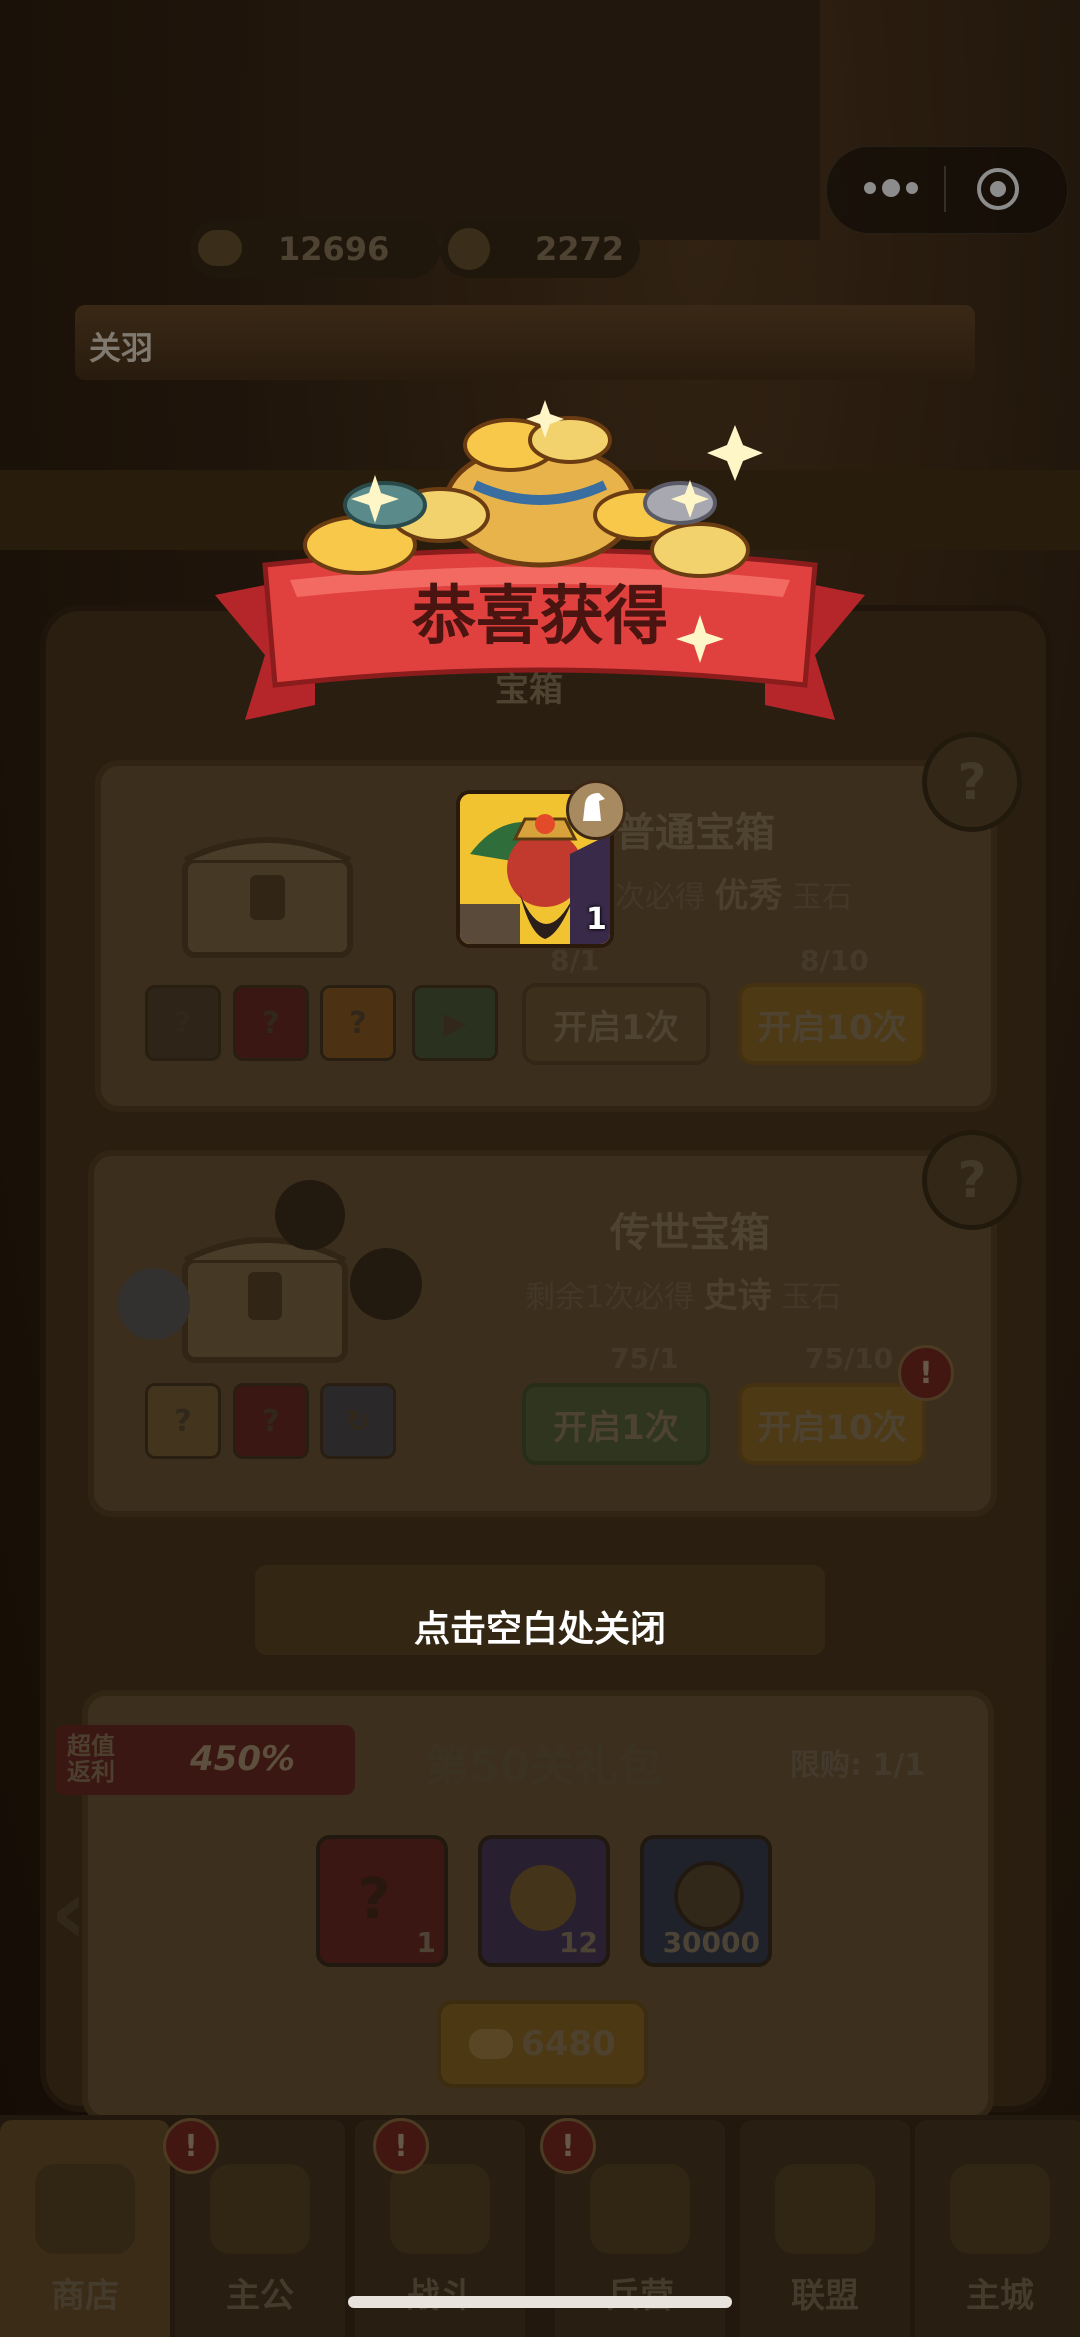  What do you see at coordinates (540, 2302) in the screenshot?
I see `home-indicator` at bounding box center [540, 2302].